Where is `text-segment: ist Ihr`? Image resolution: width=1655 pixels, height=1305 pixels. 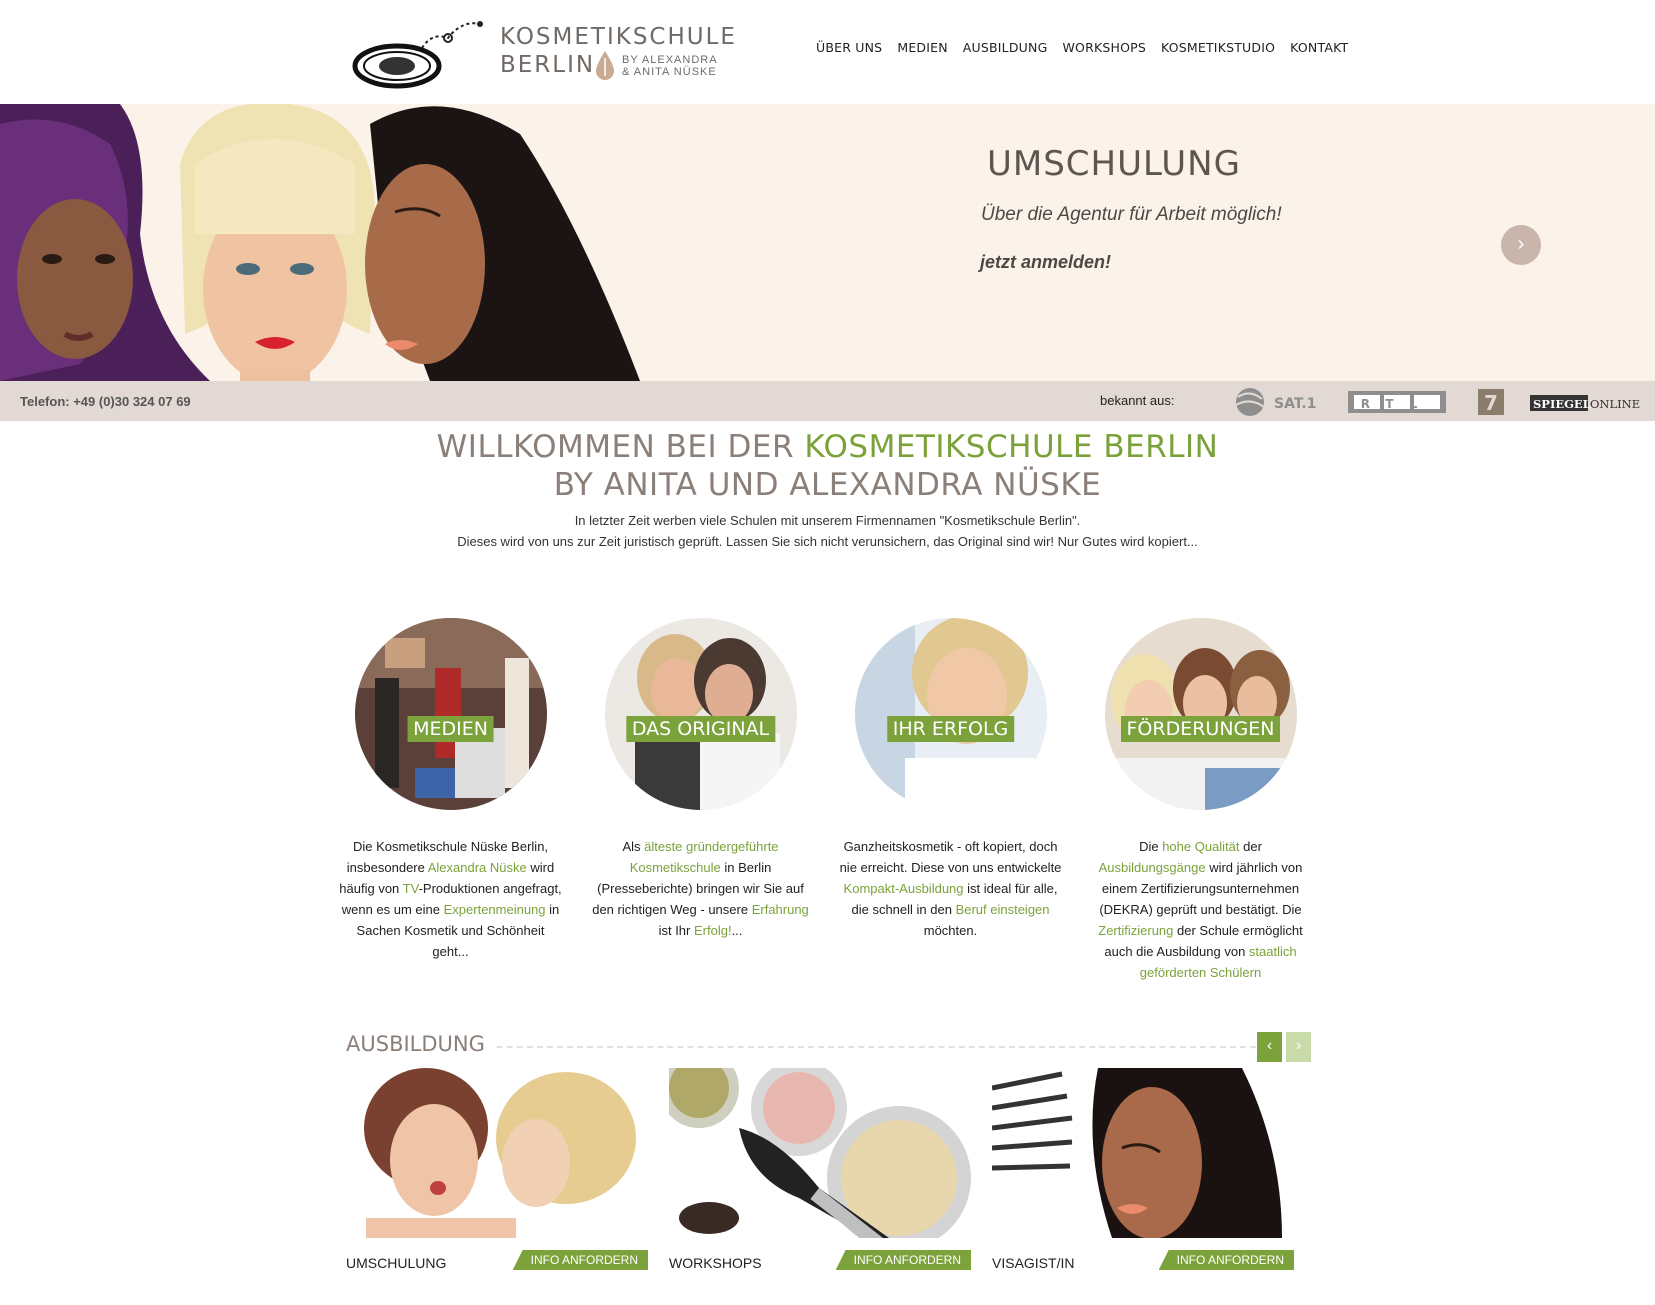
text-segment: ist Ihr is located at coordinates (676, 930).